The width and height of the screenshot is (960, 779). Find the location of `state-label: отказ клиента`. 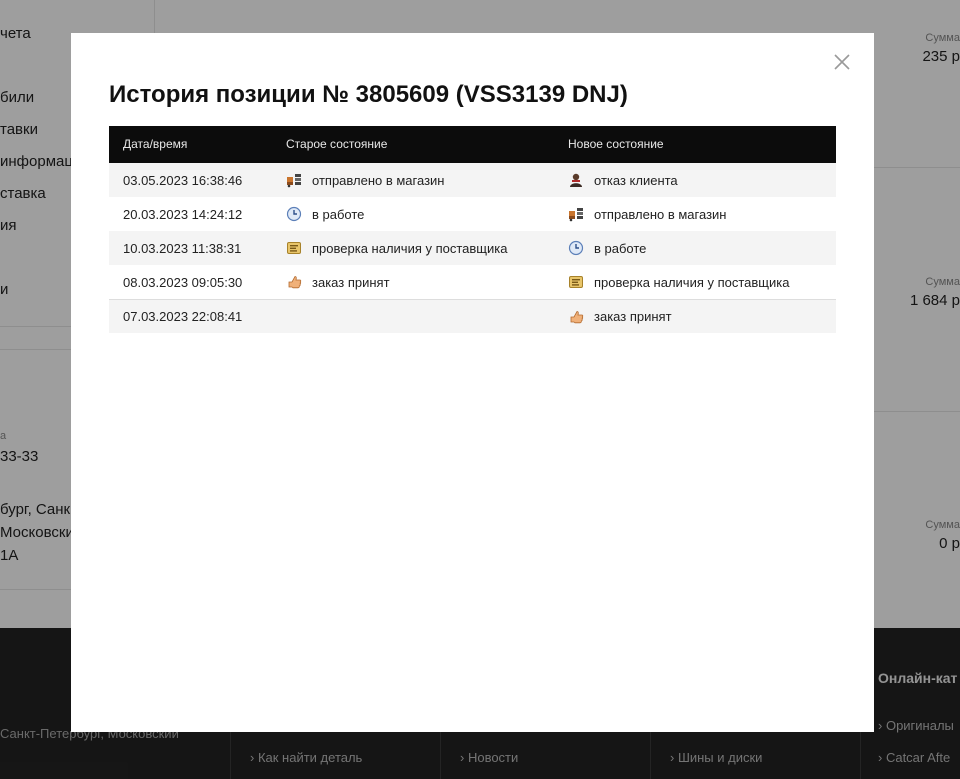

state-label: отказ клиента is located at coordinates (636, 180).